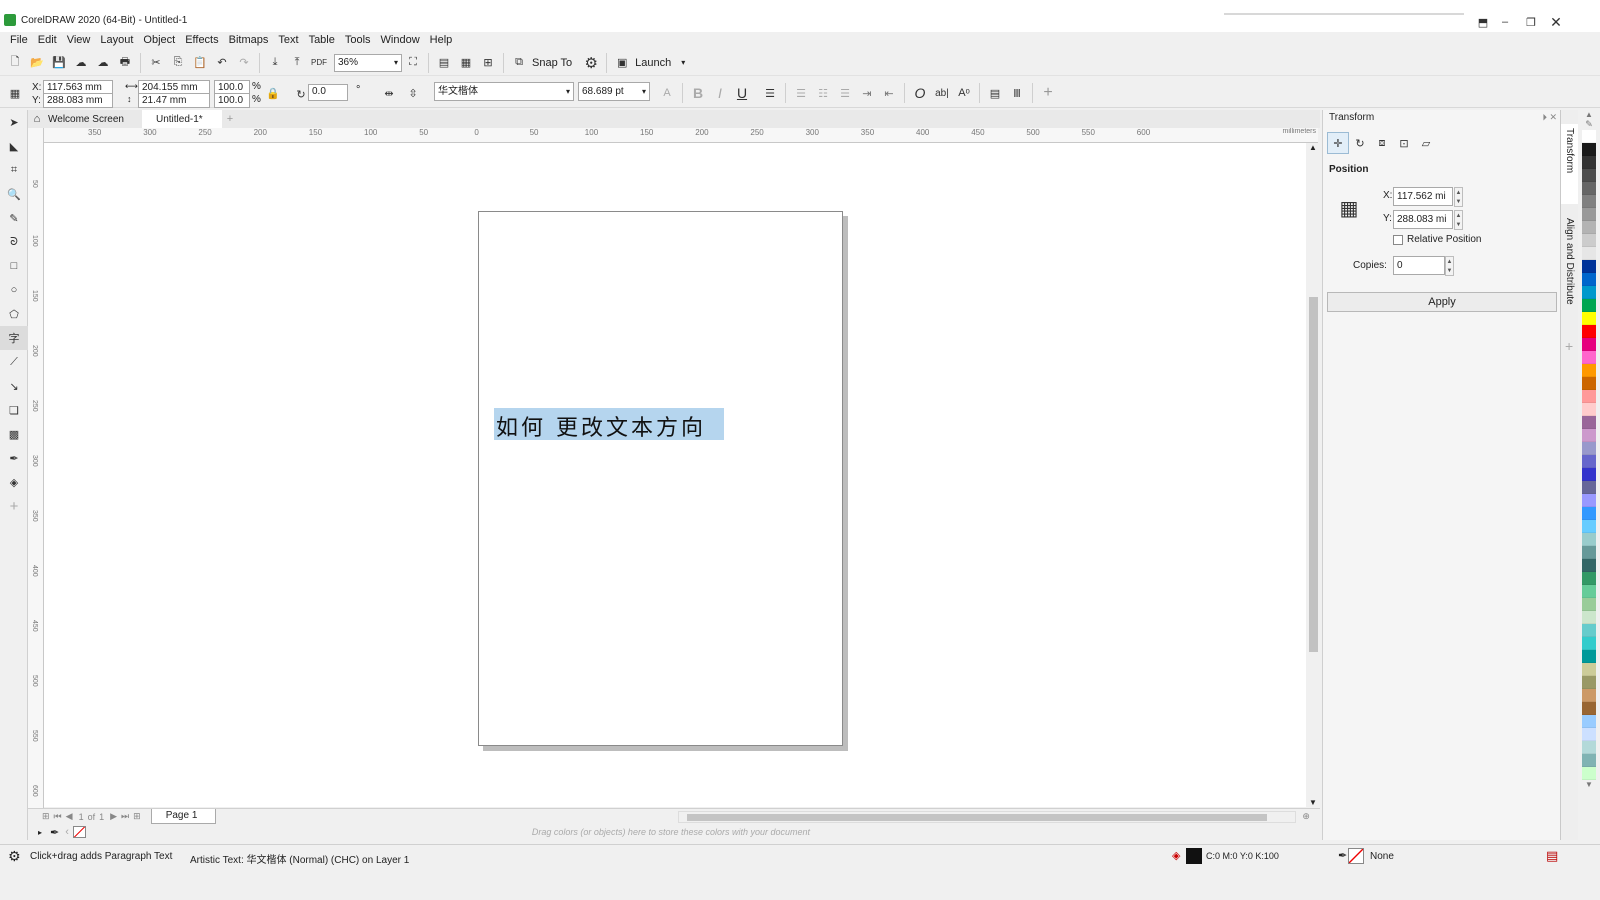  What do you see at coordinates (200, 63) in the screenshot?
I see `paste-icon: 📋` at bounding box center [200, 63].